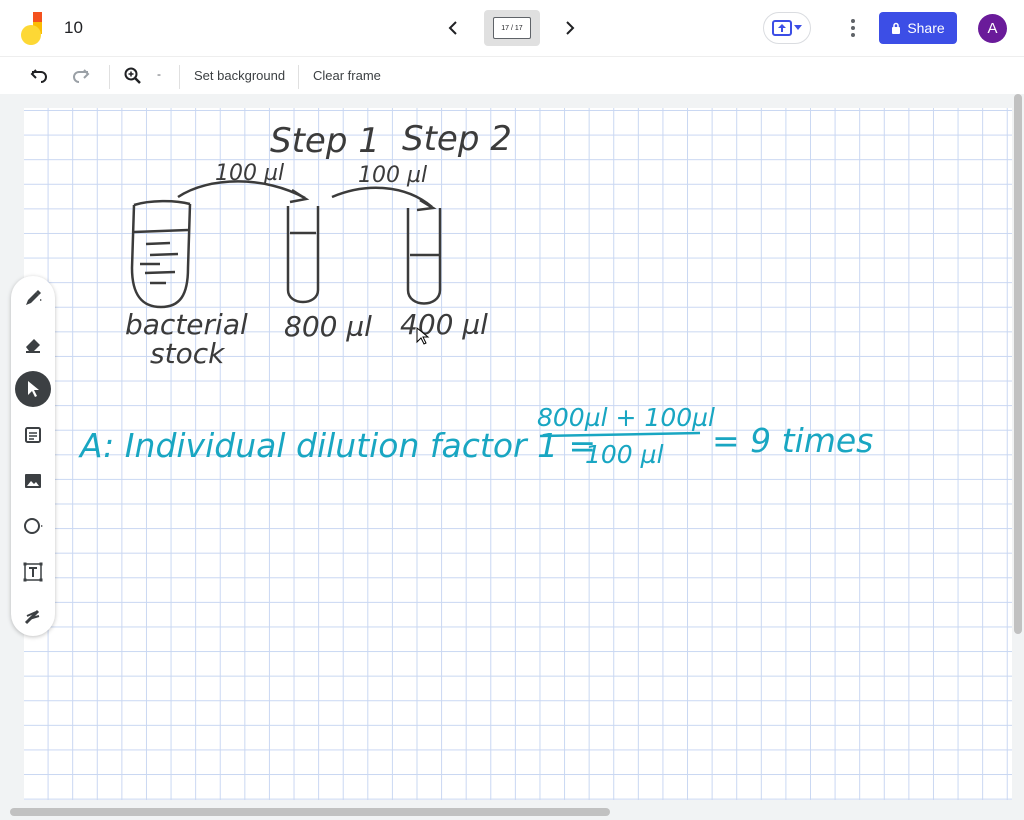 This screenshot has height=820, width=1024. I want to click on previous-frame-button, so click(453, 28).